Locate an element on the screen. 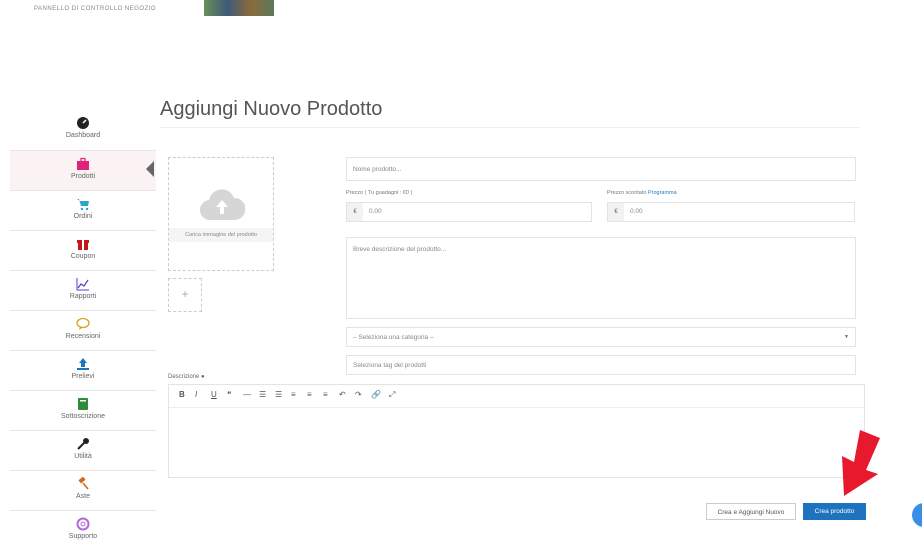 Image resolution: width=922 pixels, height=550 pixels. redo-button: ↷ is located at coordinates (358, 394).